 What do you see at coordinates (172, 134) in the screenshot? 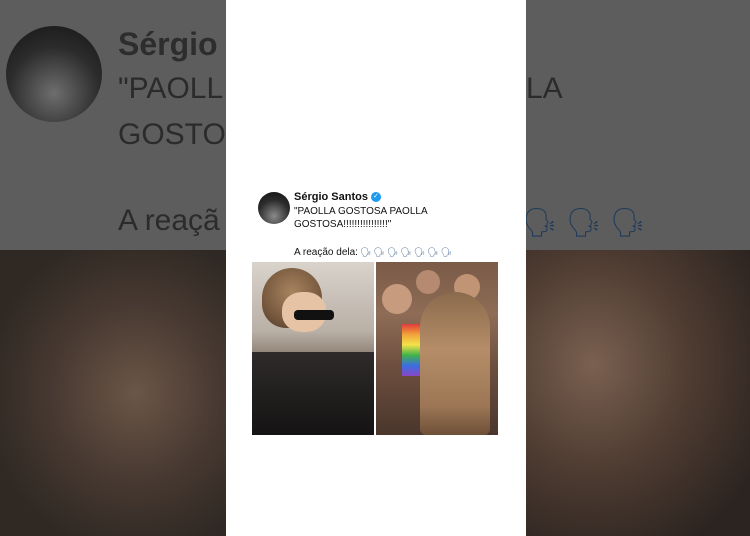
I see `background-text-line2: GOSTO` at bounding box center [172, 134].